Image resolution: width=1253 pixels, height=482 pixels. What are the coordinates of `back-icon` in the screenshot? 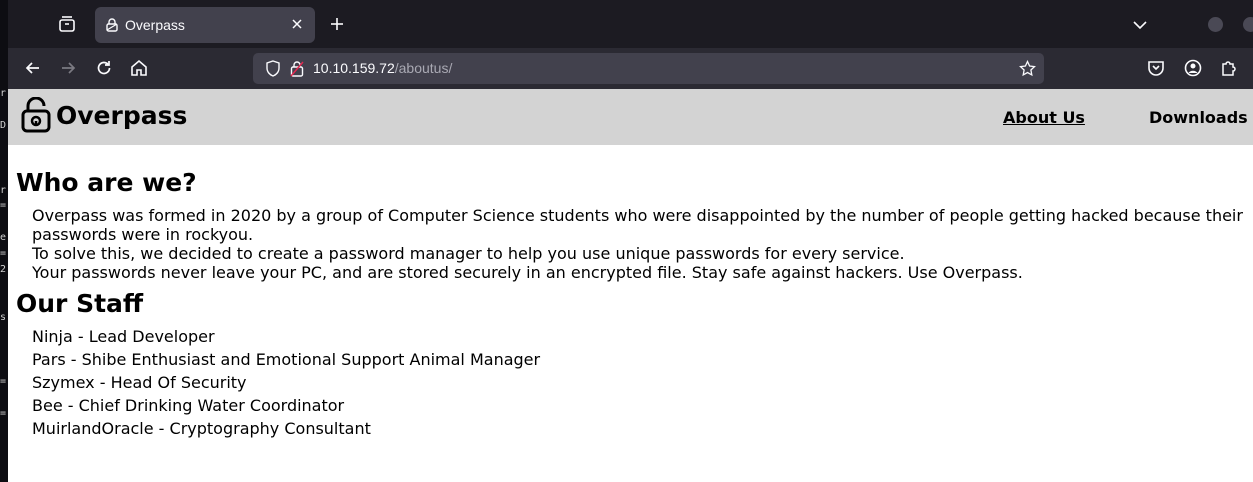 It's located at (33, 68).